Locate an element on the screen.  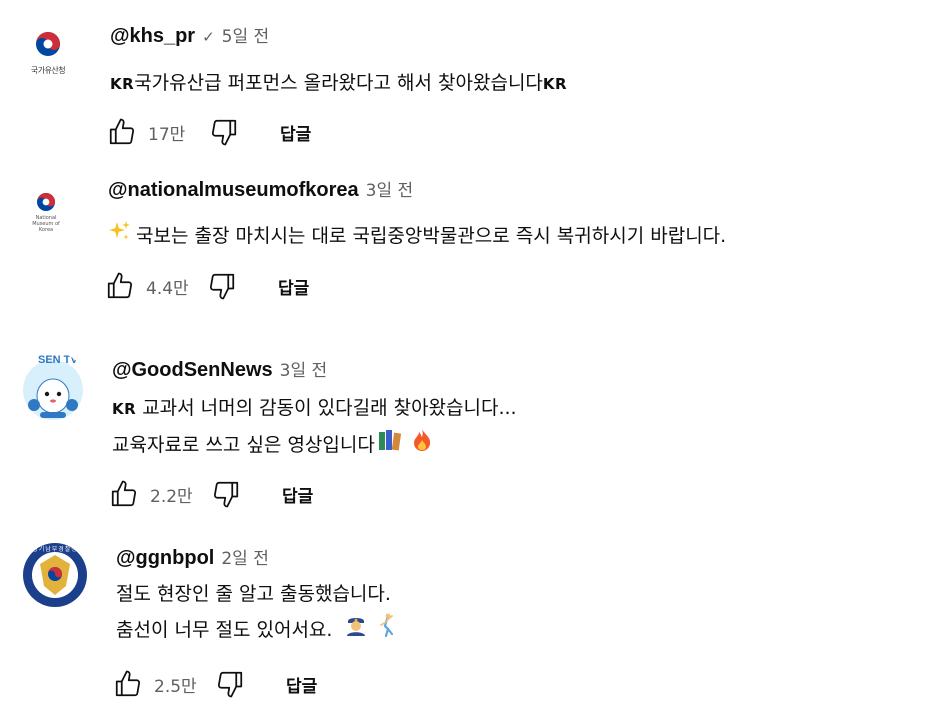
like-count: 17만 is located at coordinates (167, 134).